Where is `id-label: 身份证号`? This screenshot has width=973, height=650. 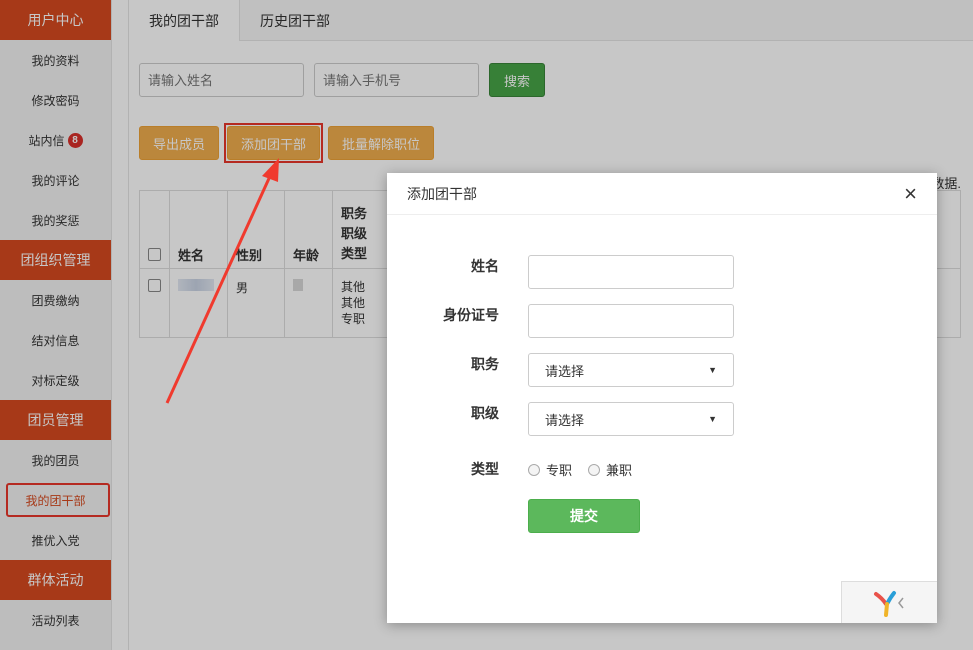 id-label: 身份证号 is located at coordinates (471, 315).